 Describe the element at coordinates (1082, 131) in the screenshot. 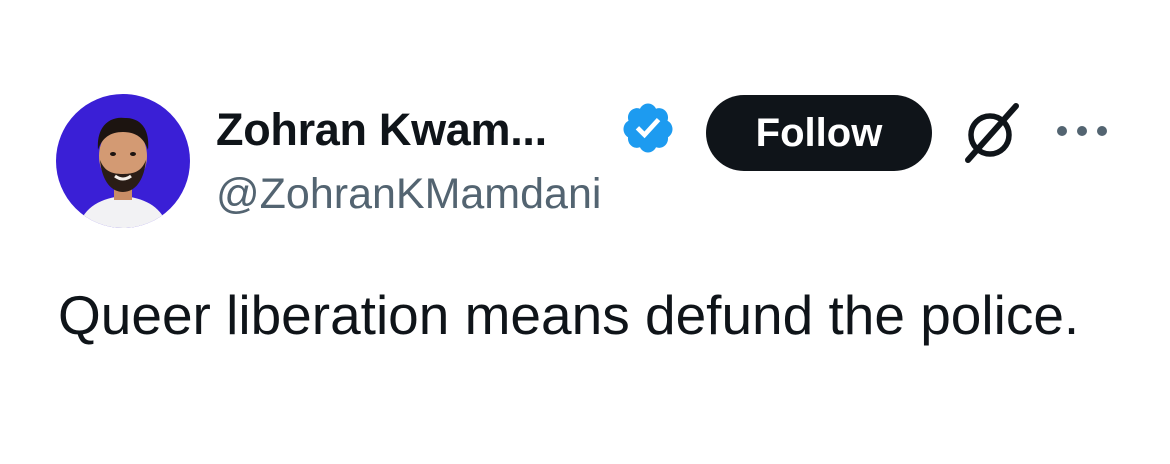

I see `more-options-icon` at that location.